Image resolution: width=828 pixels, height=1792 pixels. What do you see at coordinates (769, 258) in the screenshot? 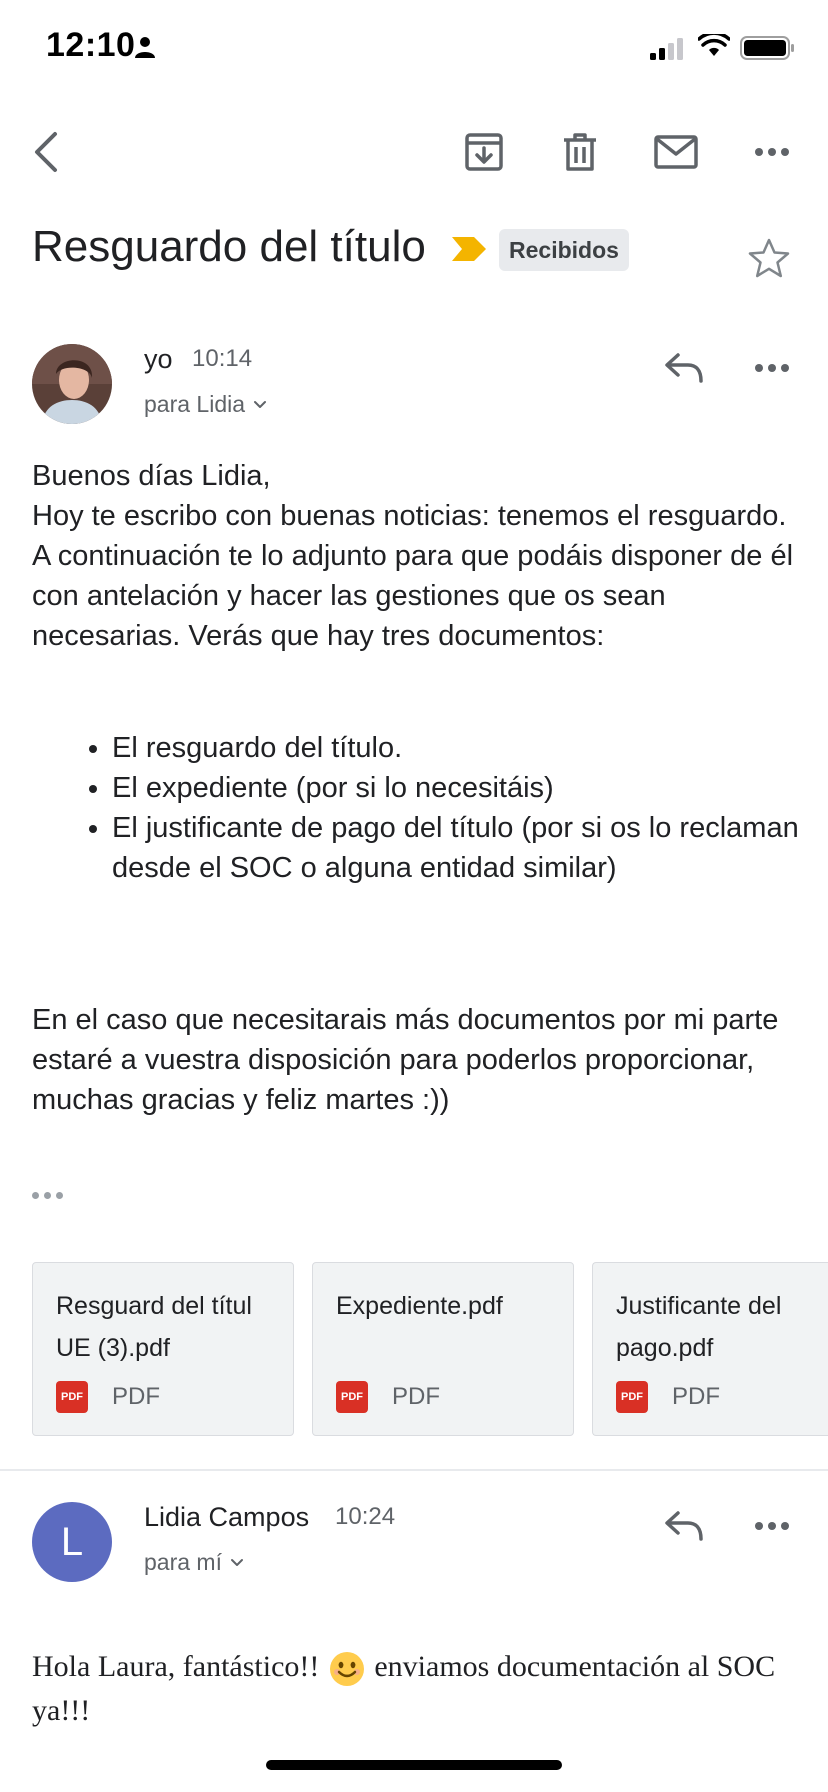
I see `star-icon` at bounding box center [769, 258].